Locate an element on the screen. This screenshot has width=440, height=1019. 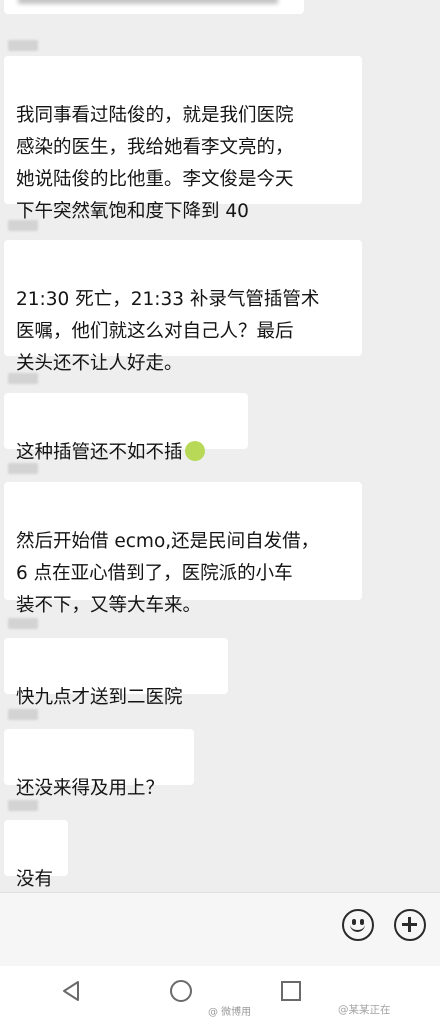
watermark-right: @某某正在 is located at coordinates (364, 1010).